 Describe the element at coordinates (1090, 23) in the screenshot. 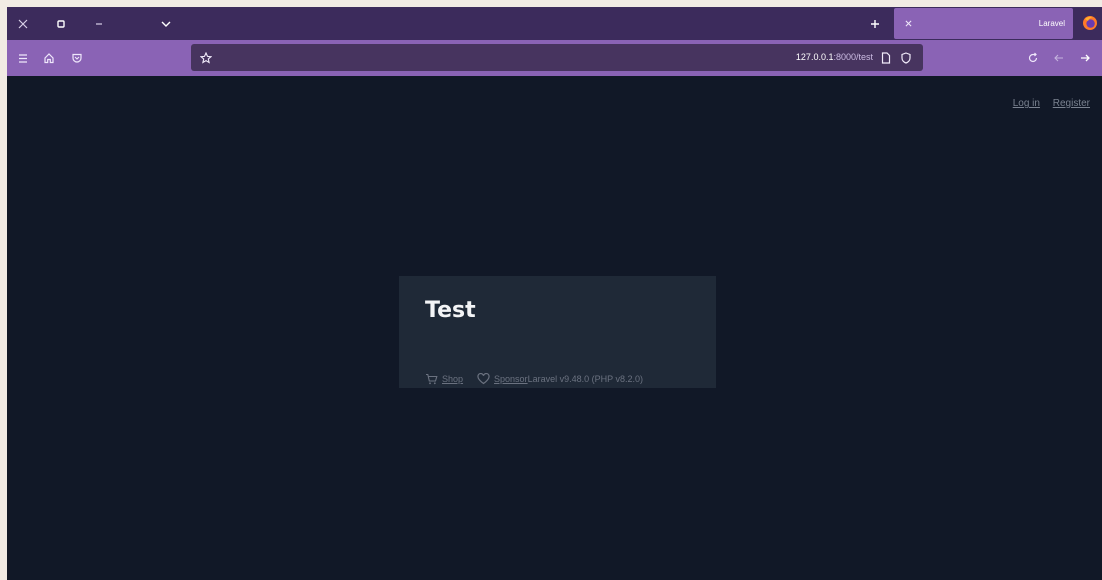

I see `firefox-logo-icon` at that location.